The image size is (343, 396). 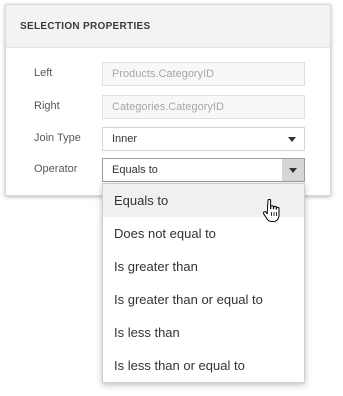 I want to click on left-label: Left, so click(x=43, y=73).